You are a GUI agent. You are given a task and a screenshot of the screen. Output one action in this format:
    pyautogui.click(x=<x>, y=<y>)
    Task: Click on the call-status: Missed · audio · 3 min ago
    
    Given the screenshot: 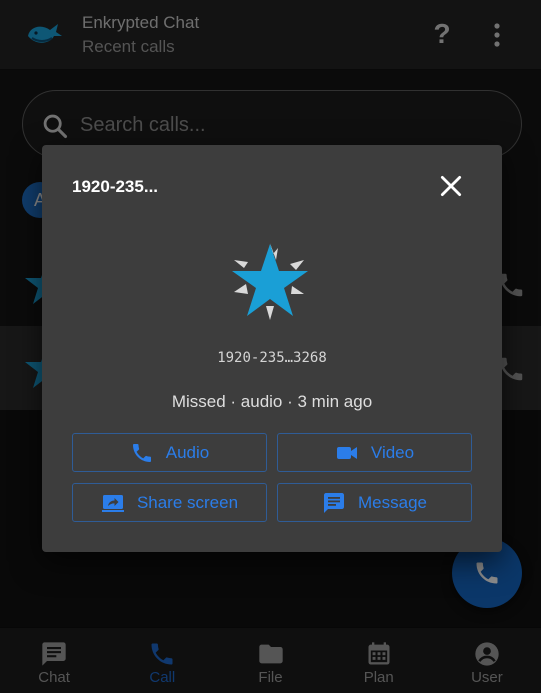 What is the action you would take?
    pyautogui.click(x=272, y=401)
    